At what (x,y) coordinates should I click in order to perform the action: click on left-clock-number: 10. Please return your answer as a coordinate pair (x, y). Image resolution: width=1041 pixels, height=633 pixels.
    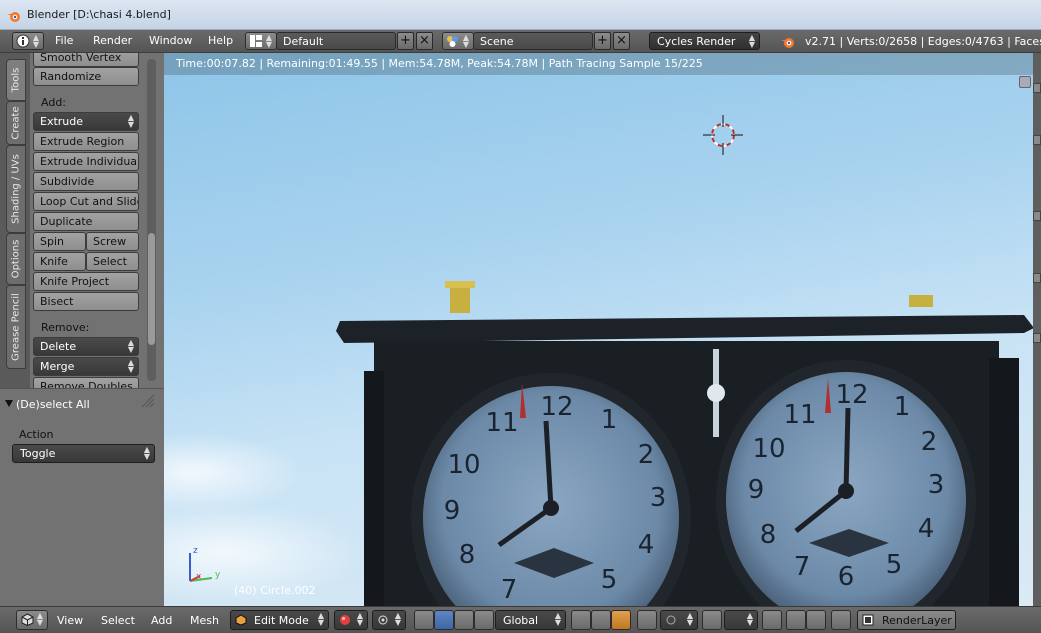
    Looking at the image, I should click on (463, 465).